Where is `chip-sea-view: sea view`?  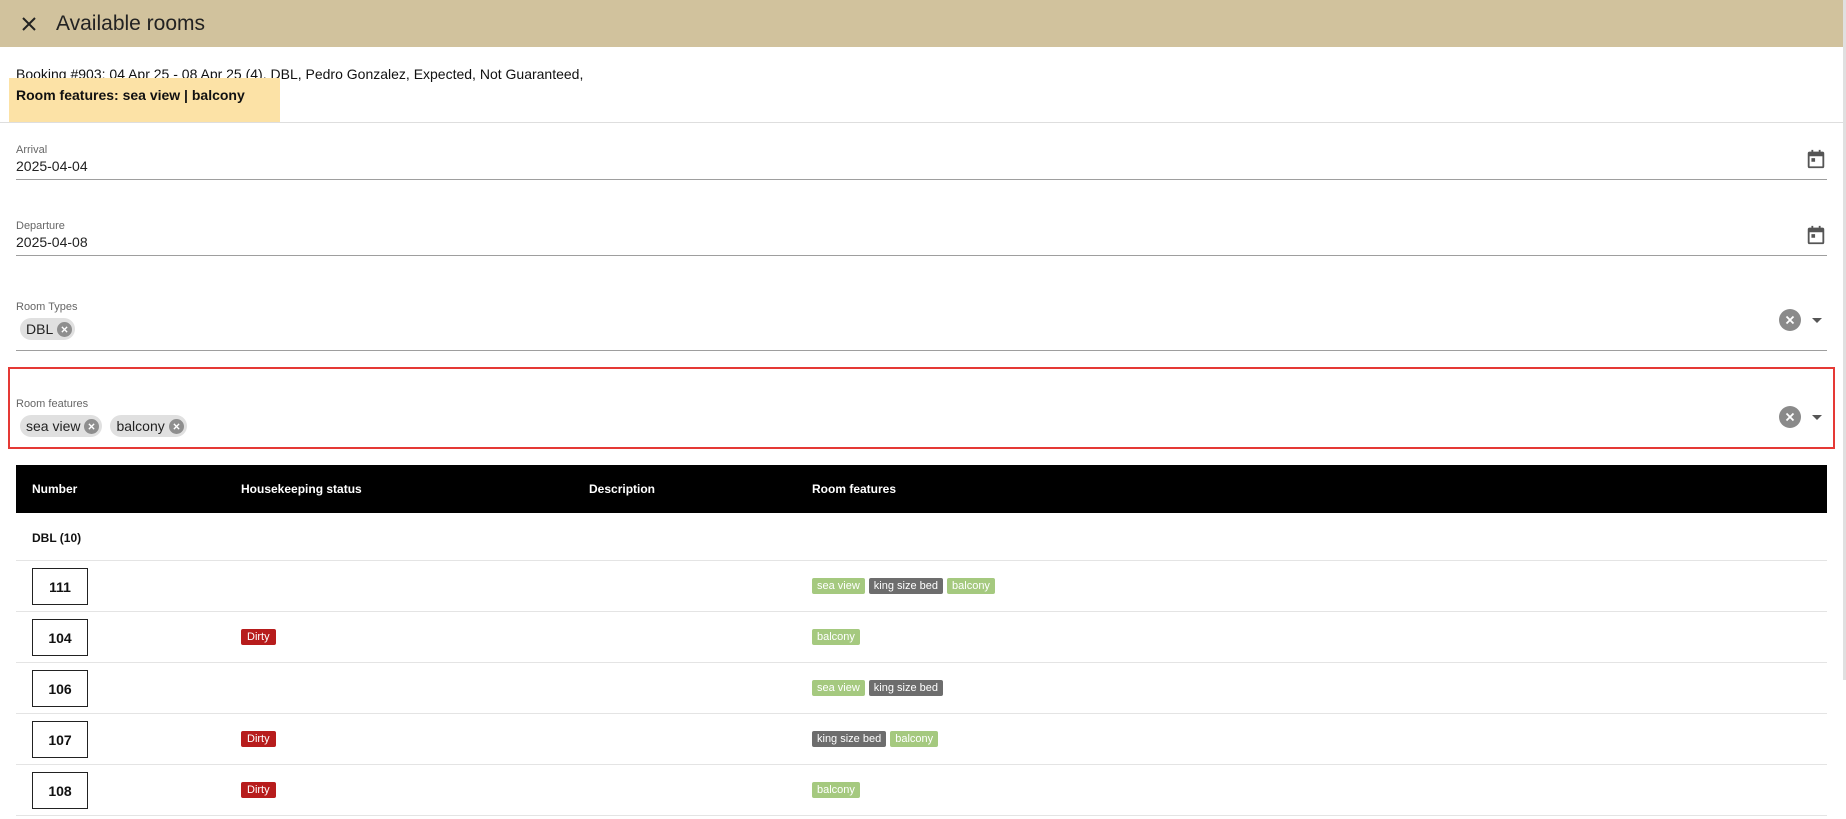
chip-sea-view: sea view is located at coordinates (61, 426).